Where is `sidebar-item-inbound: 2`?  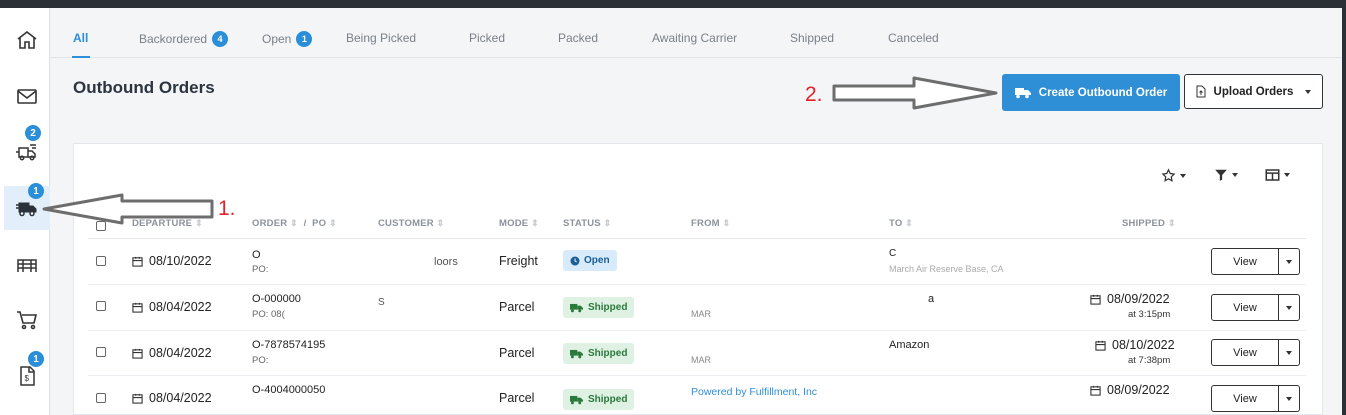
sidebar-item-inbound: 2 is located at coordinates (27, 149).